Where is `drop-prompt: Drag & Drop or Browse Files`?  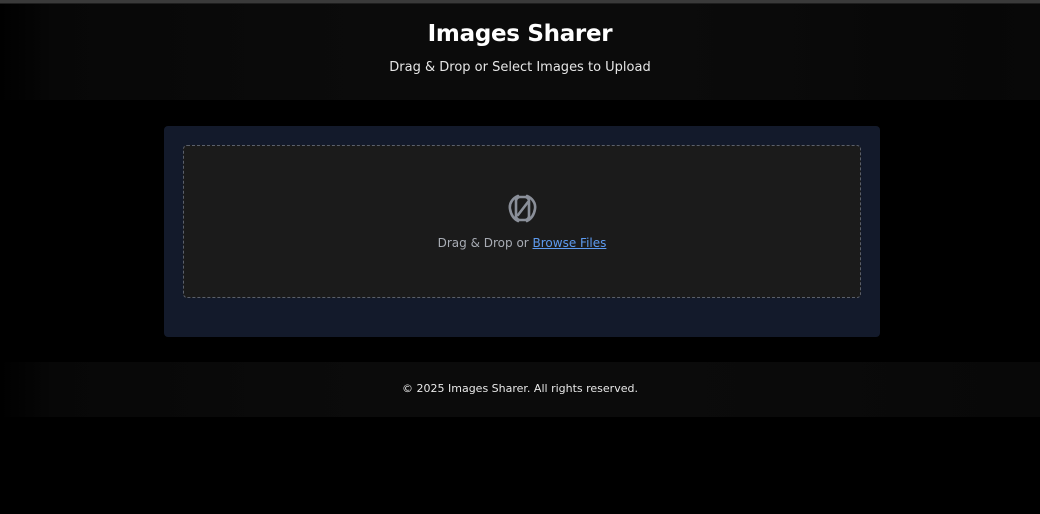 drop-prompt: Drag & Drop or Browse Files is located at coordinates (522, 243).